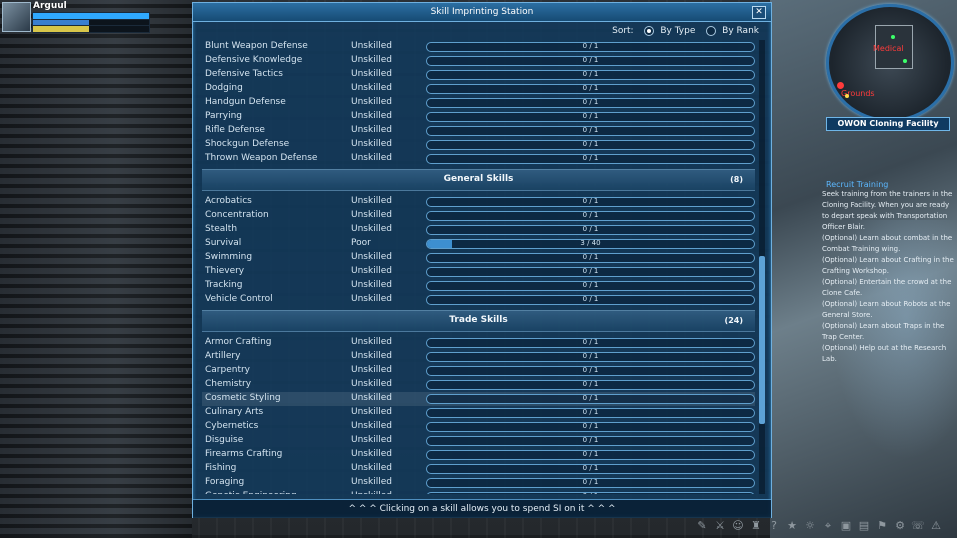  What do you see at coordinates (792, 526) in the screenshot?
I see `star-icon: ★` at bounding box center [792, 526].